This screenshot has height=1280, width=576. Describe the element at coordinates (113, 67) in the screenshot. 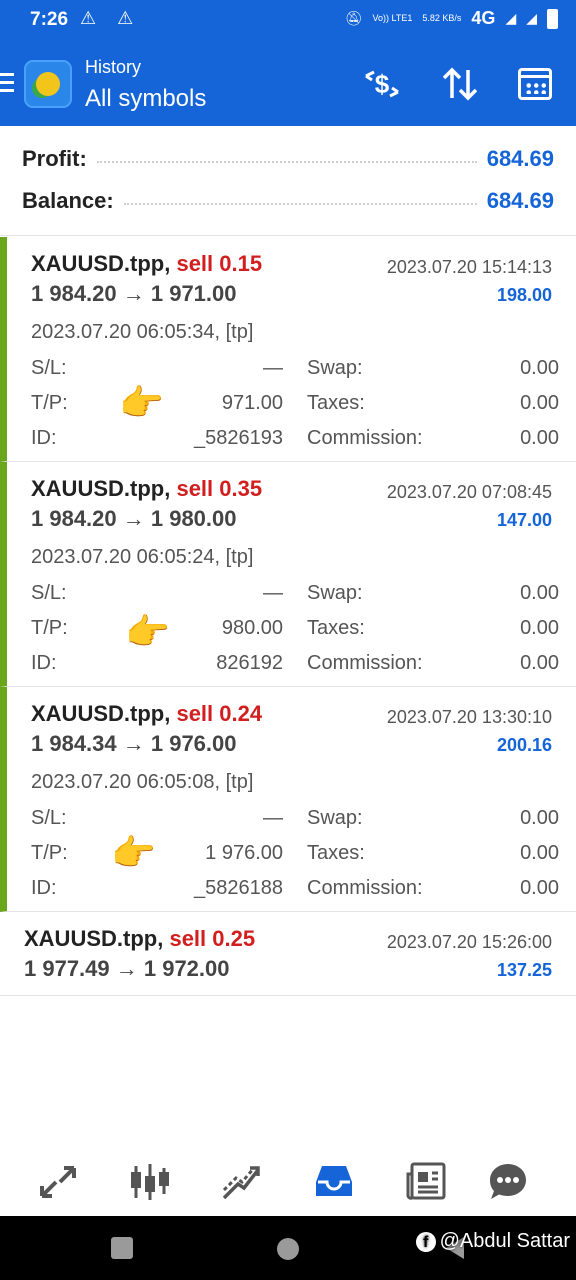

I see `page-subtitle: History` at that location.